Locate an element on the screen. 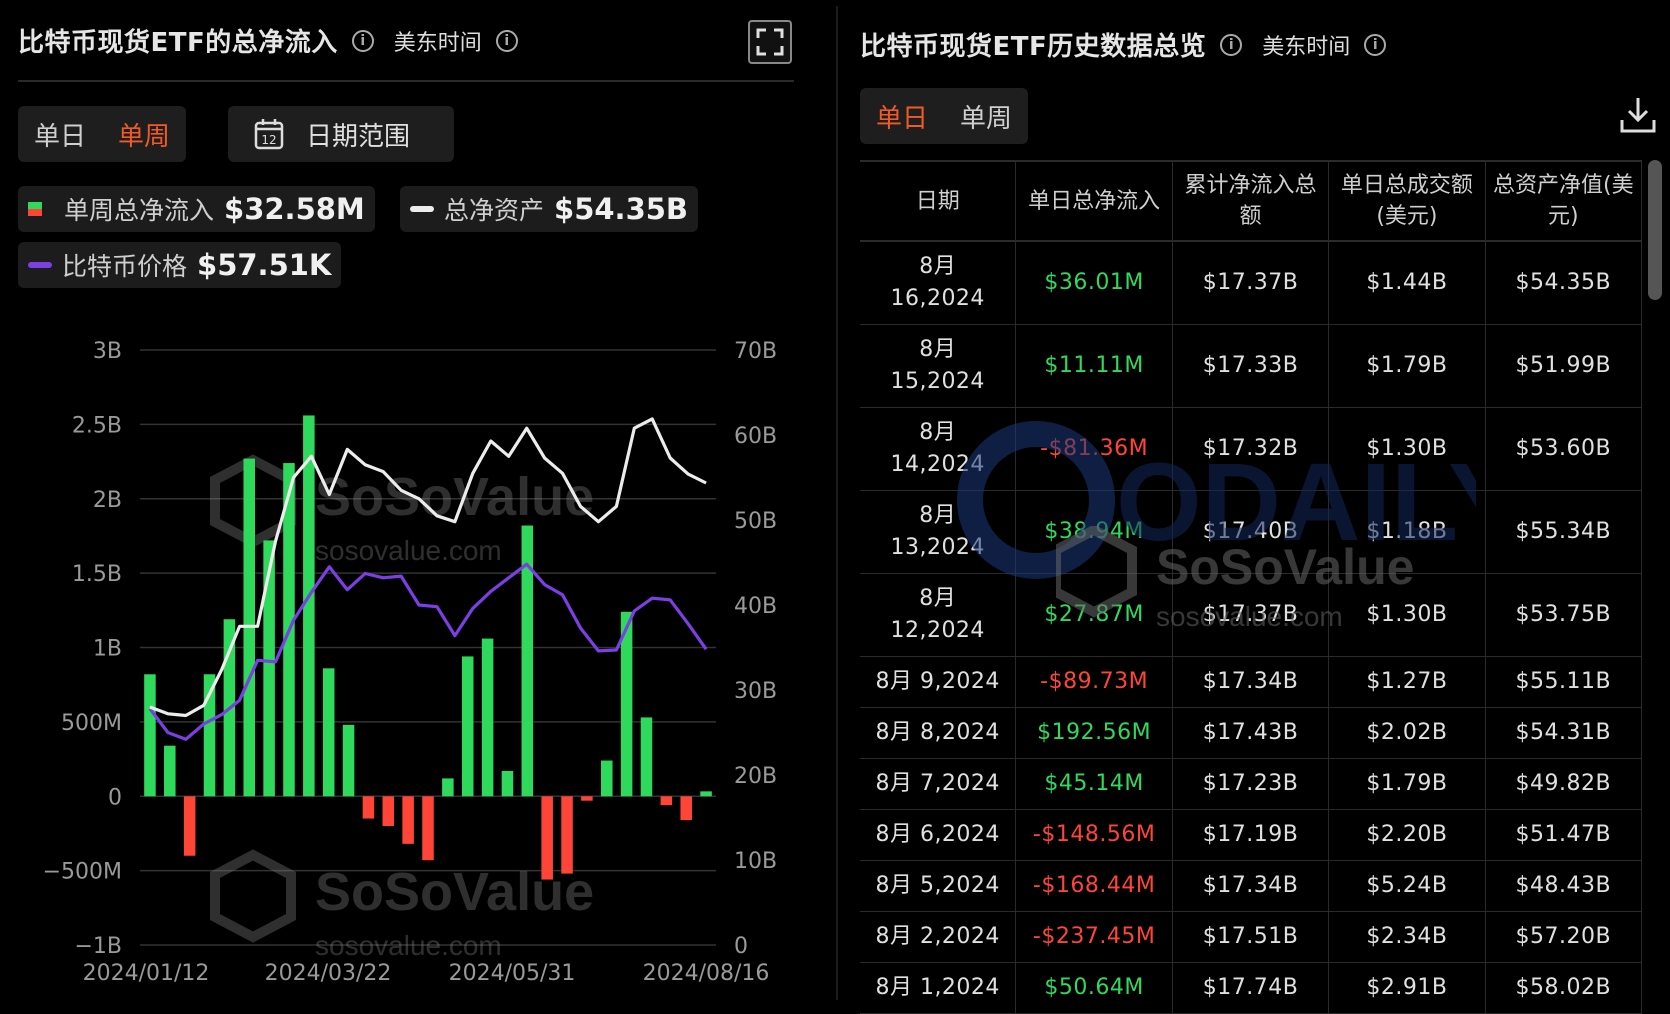 The width and height of the screenshot is (1670, 1014). legend-total-assets: 总净资产 $54.35B is located at coordinates (549, 209).